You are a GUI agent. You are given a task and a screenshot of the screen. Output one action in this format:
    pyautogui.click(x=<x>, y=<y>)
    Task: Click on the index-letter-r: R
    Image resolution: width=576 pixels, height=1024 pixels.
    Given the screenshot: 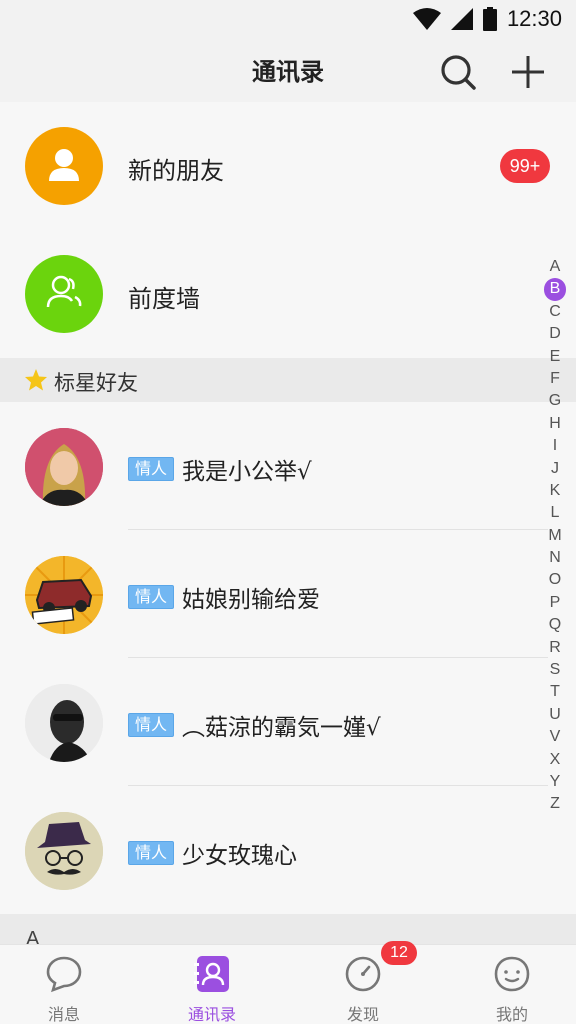 What is the action you would take?
    pyautogui.click(x=555, y=648)
    